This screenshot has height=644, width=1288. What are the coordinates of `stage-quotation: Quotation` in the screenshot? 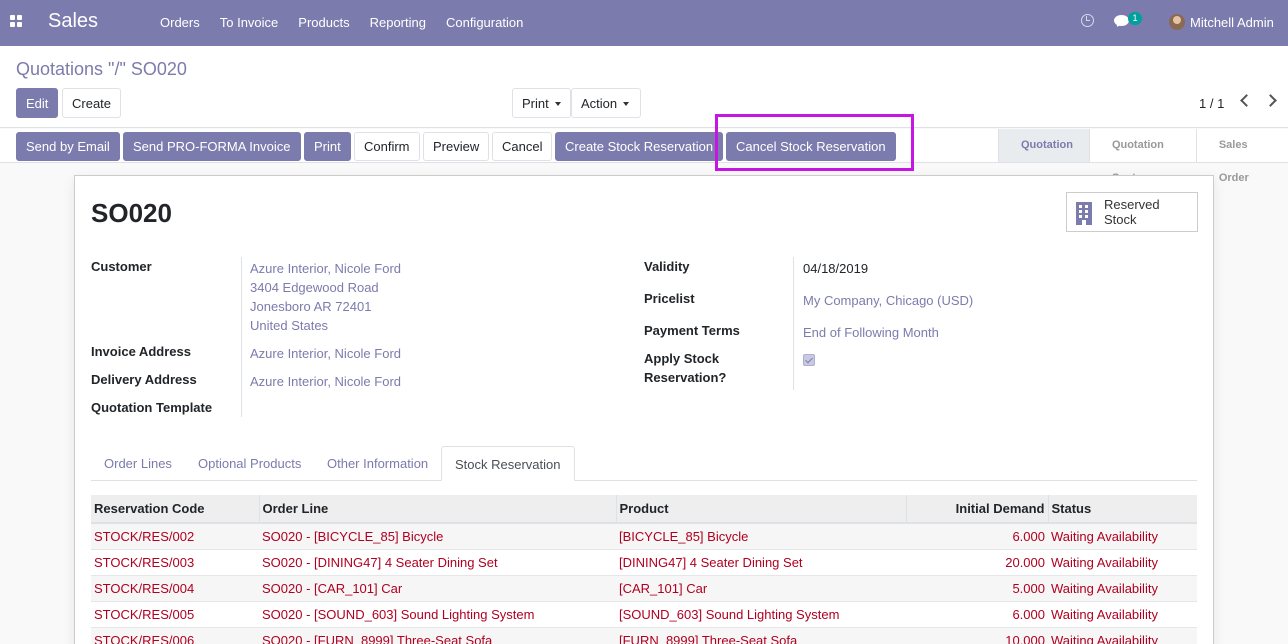 It's located at (1043, 145).